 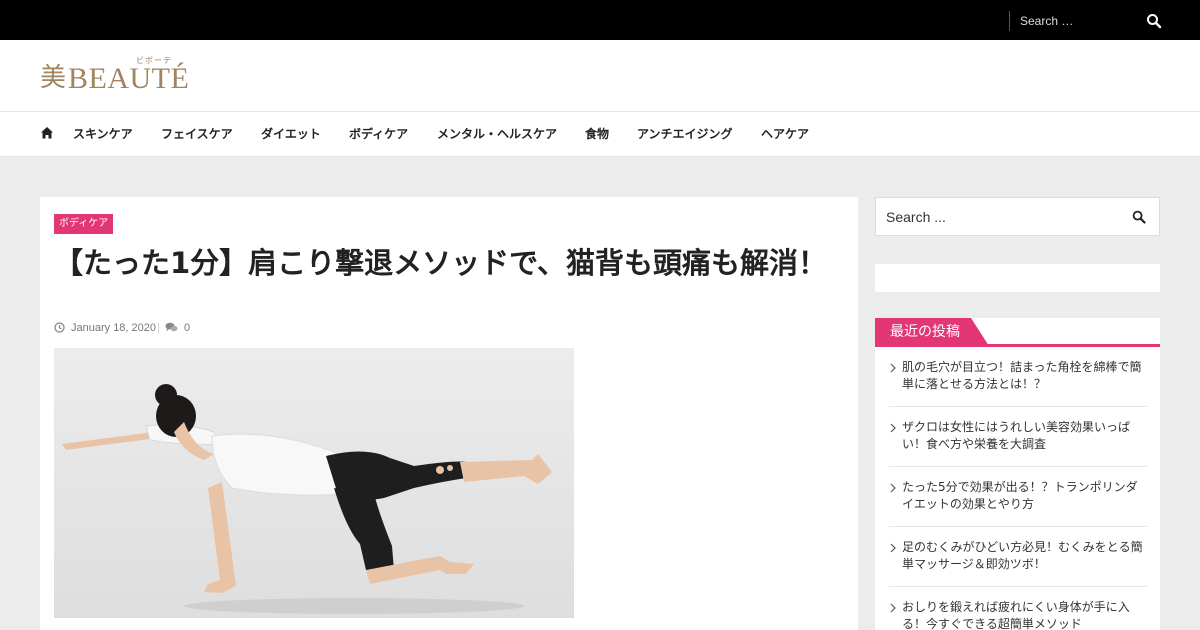 What do you see at coordinates (1024, 496) in the screenshot?
I see `recent-post-link: たった5分で効果が出る！？トランポリンダイエットの効果とやり方` at bounding box center [1024, 496].